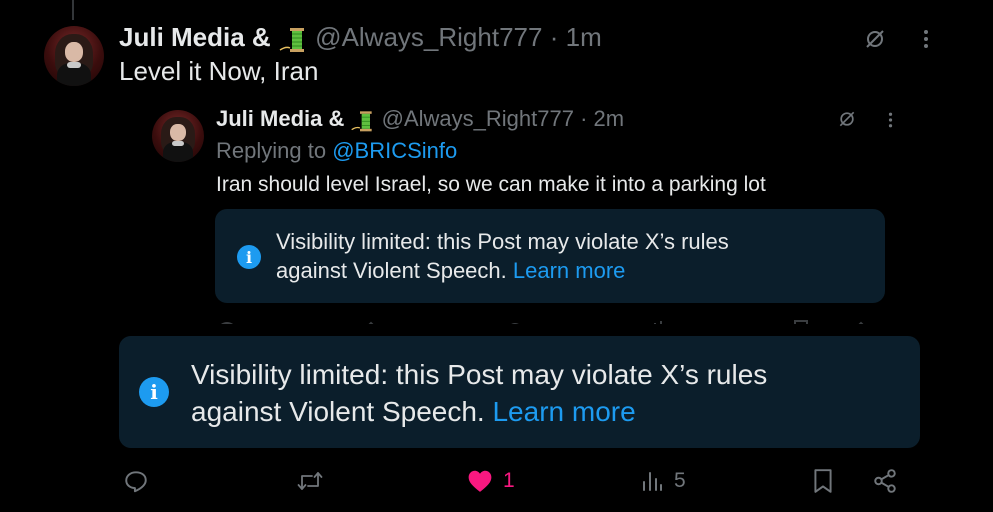 Image resolution: width=993 pixels, height=512 pixels. I want to click on reply-button, so click(136, 481).